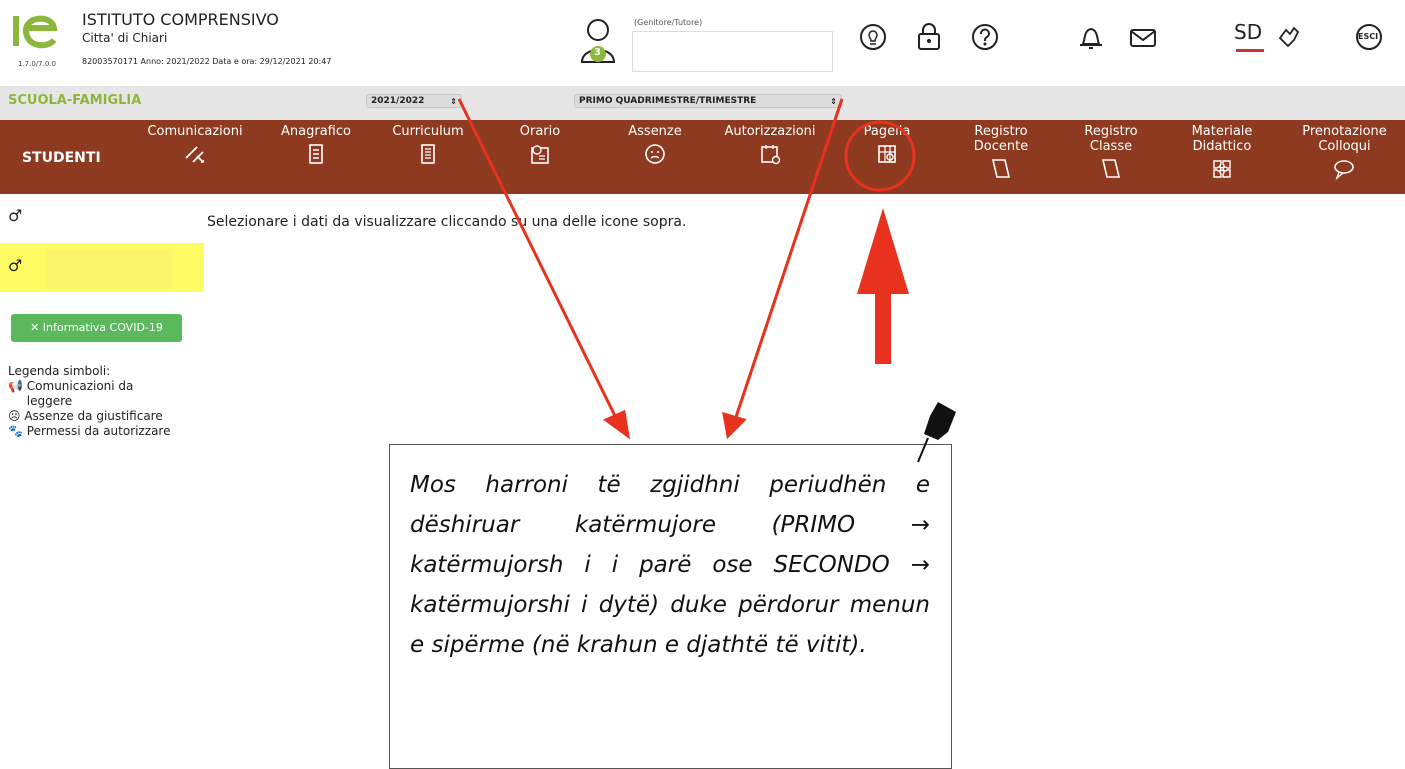  I want to click on institute-title: ISTITUTO COMPRENSIVO, so click(180, 19).